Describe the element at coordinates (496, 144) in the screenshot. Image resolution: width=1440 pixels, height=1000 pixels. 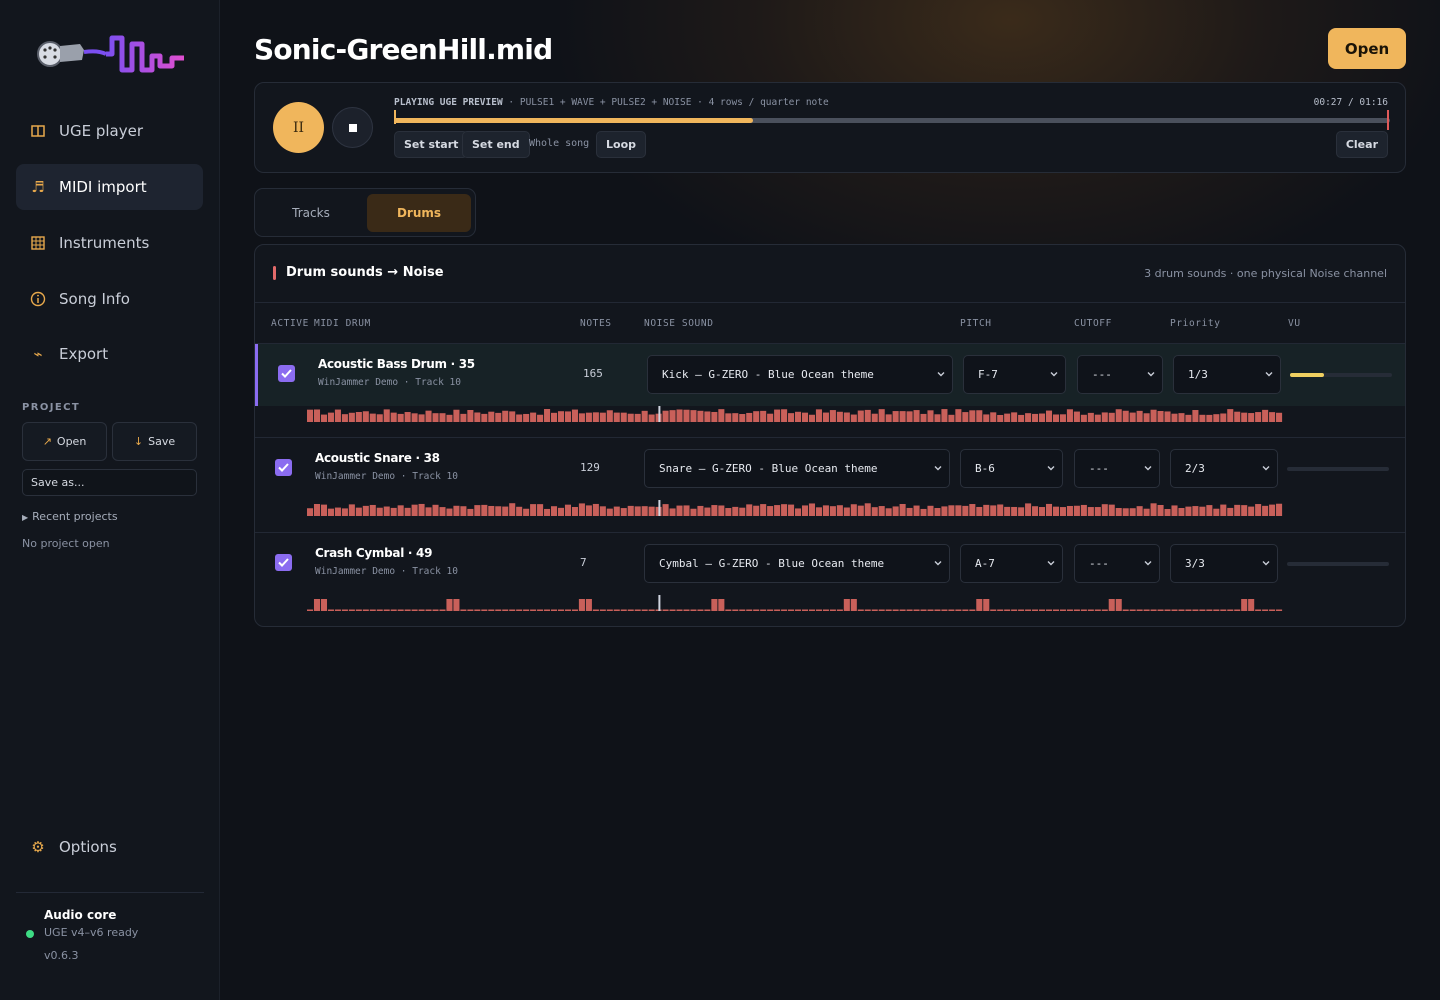
I see `set-end-button: Set end` at that location.